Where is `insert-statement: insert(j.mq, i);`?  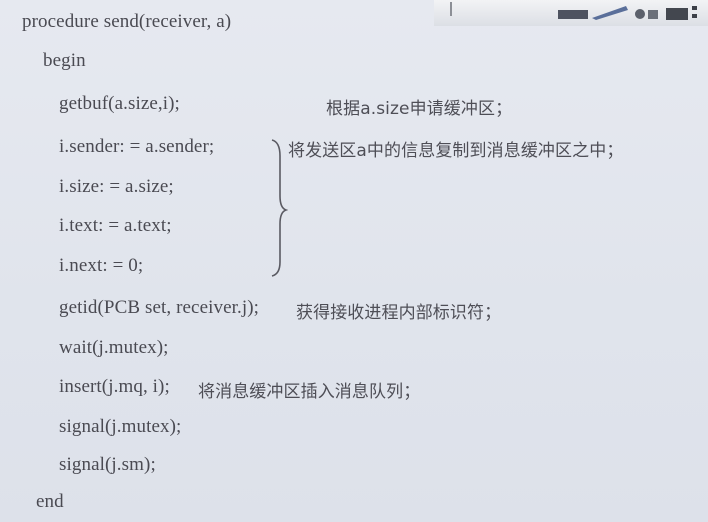 insert-statement: insert(j.mq, i); is located at coordinates (114, 386).